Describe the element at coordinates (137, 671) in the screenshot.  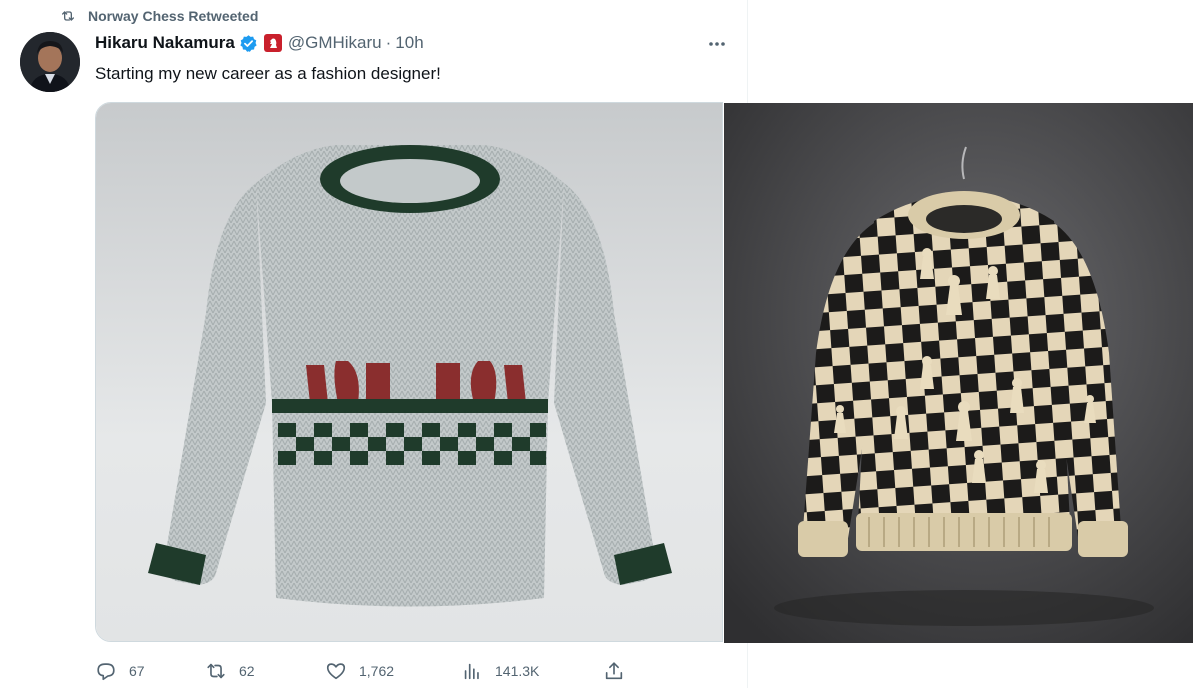
I see `reply-count: 67` at that location.